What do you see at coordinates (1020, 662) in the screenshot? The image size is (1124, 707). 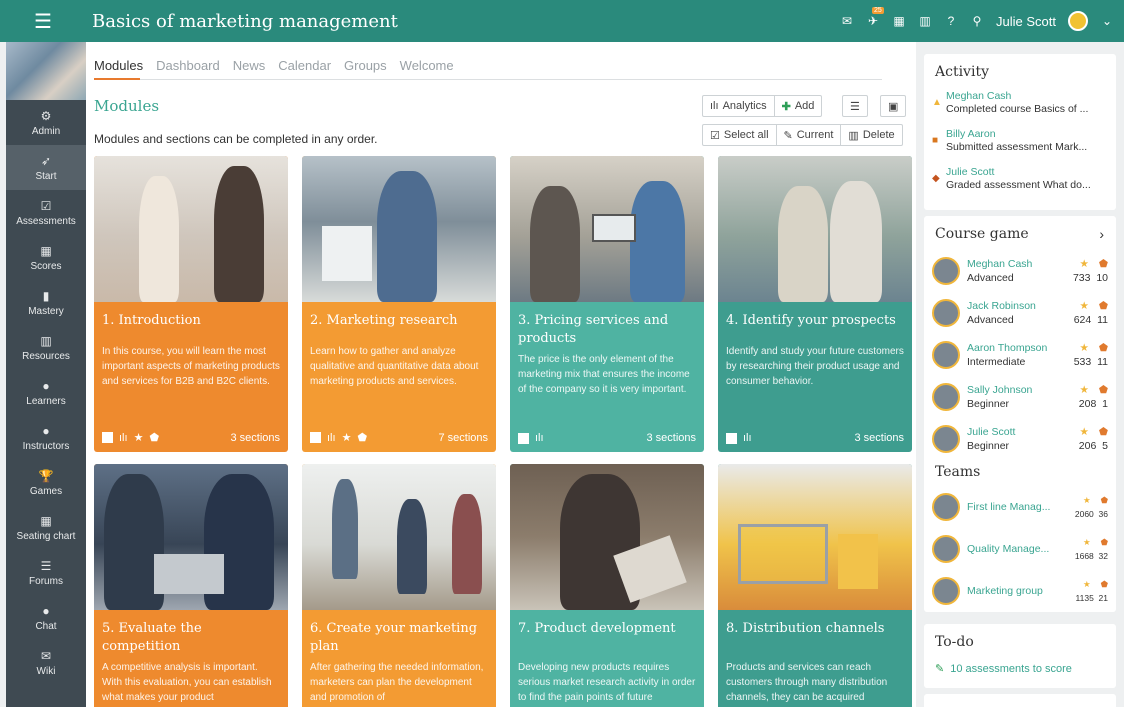 I see `todo-item: ✎ 10 assessments to score` at bounding box center [1020, 662].